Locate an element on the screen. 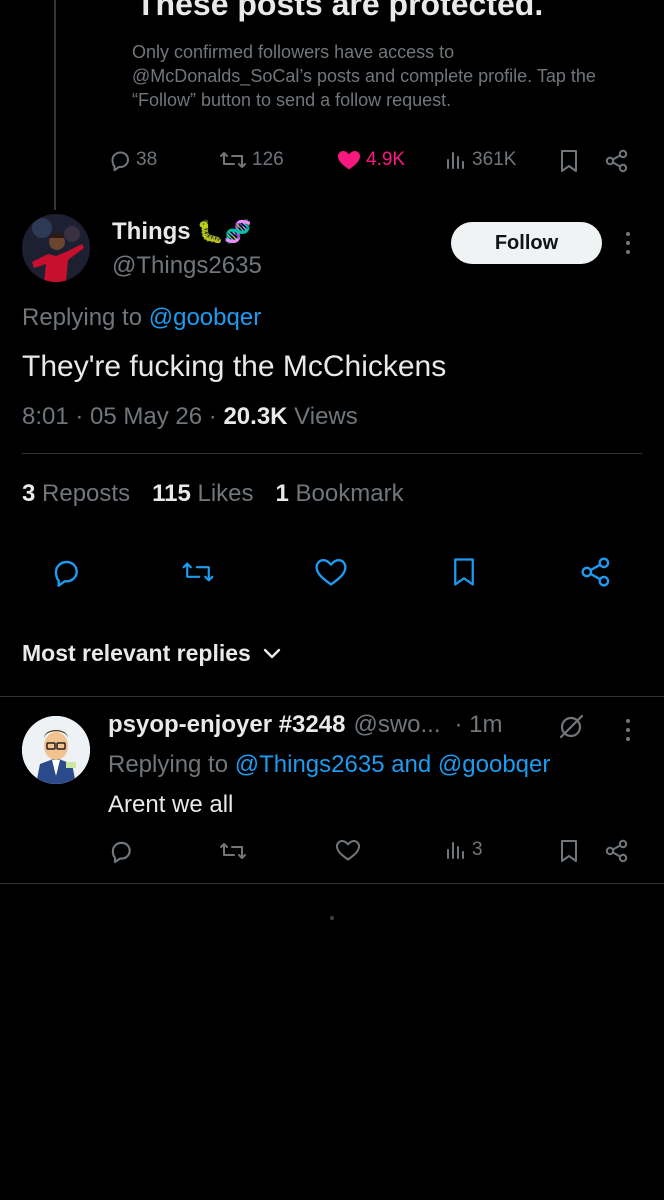  reply-reply-button is located at coordinates (121, 851).